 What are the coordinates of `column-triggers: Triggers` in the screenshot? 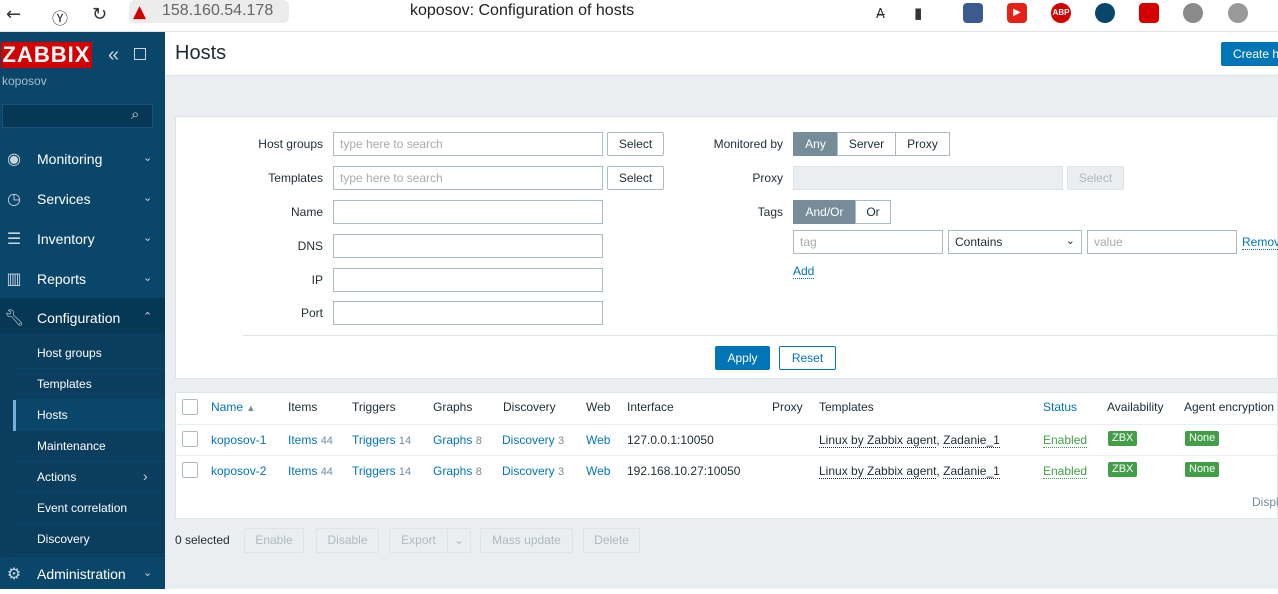 It's located at (374, 407).